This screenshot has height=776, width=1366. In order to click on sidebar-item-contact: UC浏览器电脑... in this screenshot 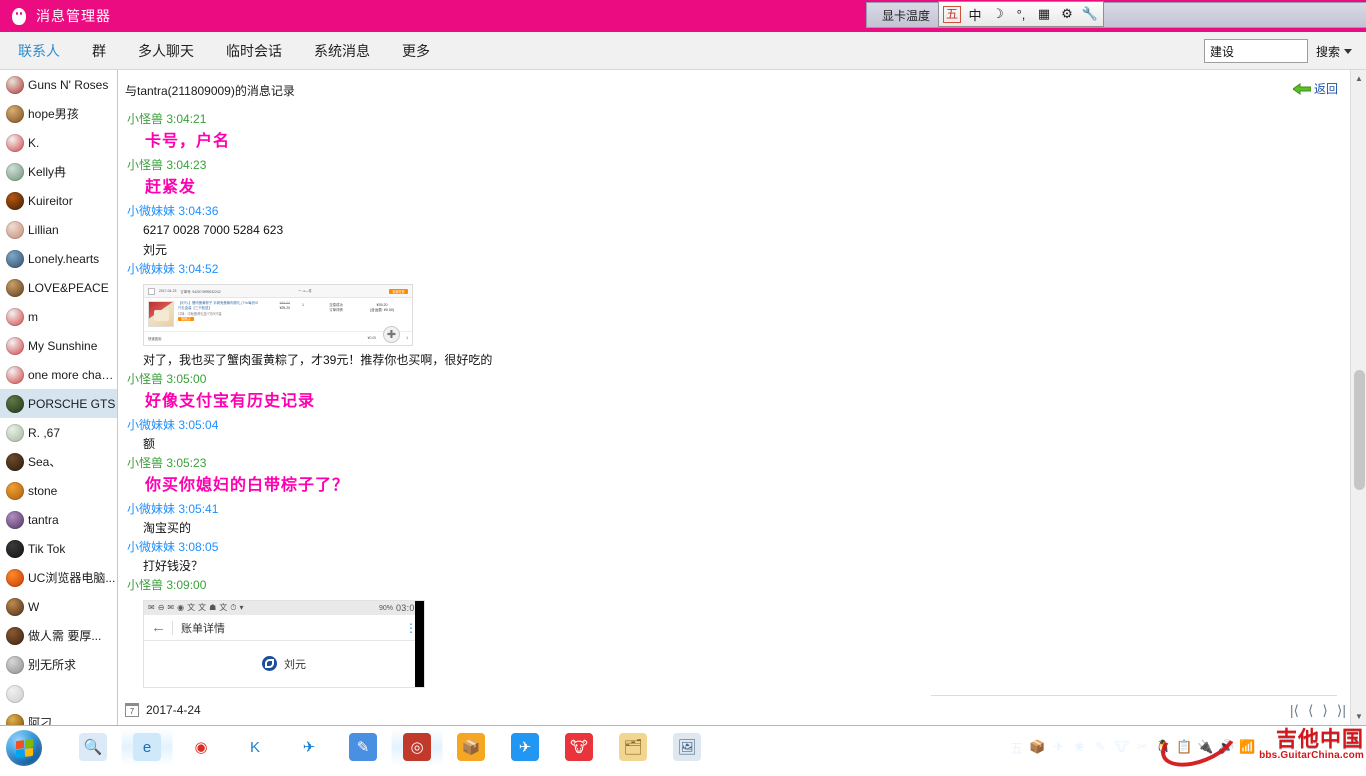, I will do `click(58, 577)`.